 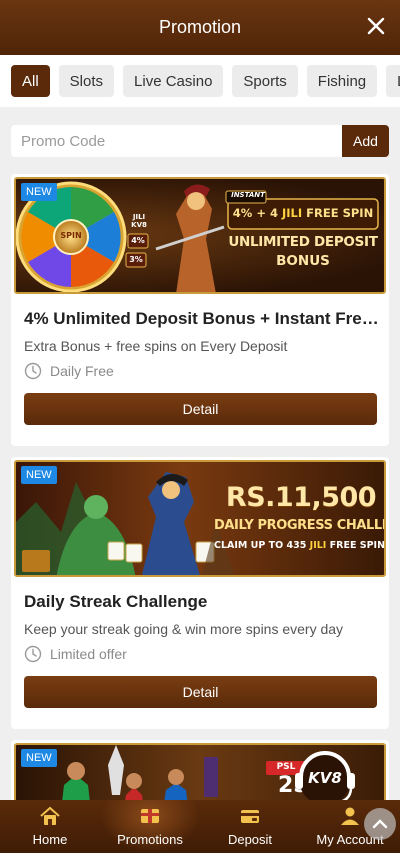 I want to click on banner-subheadline: CLAIM UP TO 435 JILI FREE SPINS, so click(x=300, y=545).